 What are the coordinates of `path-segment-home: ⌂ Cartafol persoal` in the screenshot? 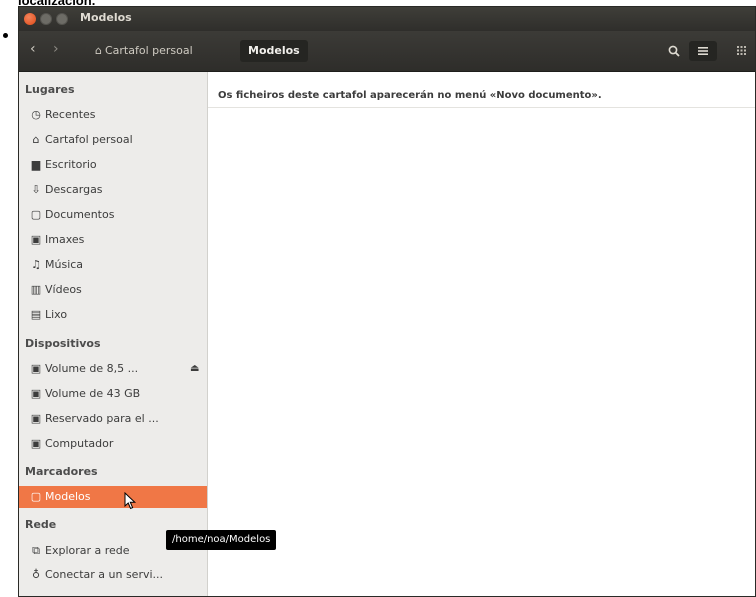 It's located at (144, 51).